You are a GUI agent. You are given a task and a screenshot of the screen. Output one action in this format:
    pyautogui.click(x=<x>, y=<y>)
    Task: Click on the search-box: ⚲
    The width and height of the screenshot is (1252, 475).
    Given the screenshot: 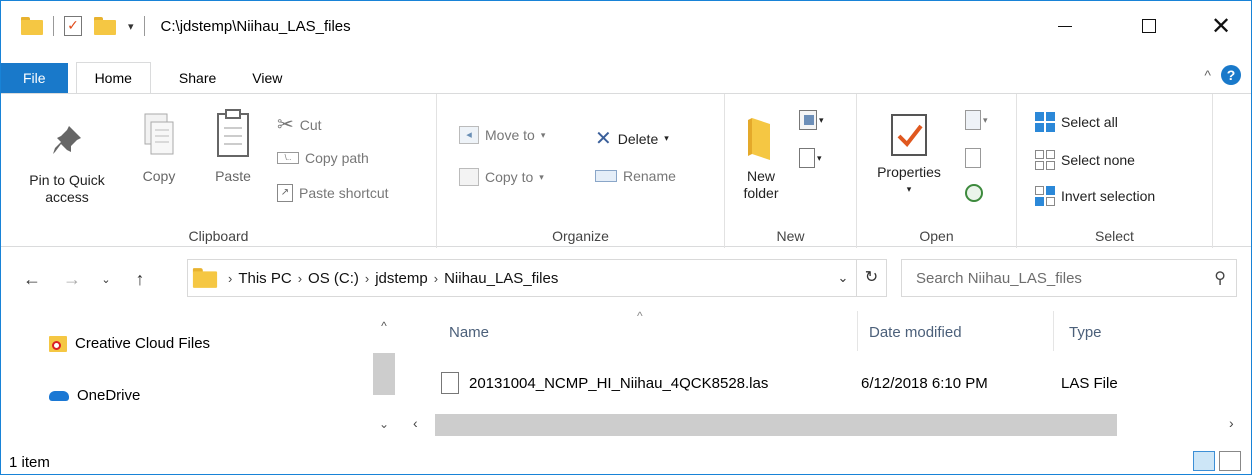 What is the action you would take?
    pyautogui.click(x=1069, y=278)
    